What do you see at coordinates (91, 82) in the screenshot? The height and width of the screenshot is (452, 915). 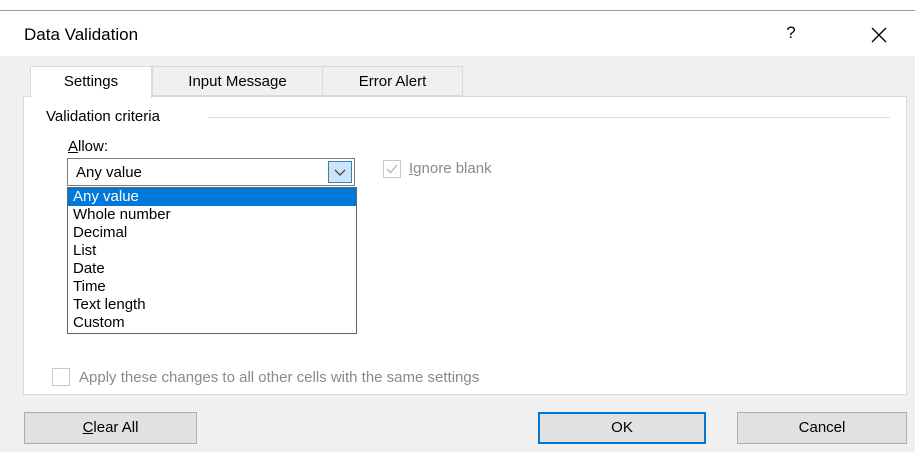 I see `tab-settings: Settings` at bounding box center [91, 82].